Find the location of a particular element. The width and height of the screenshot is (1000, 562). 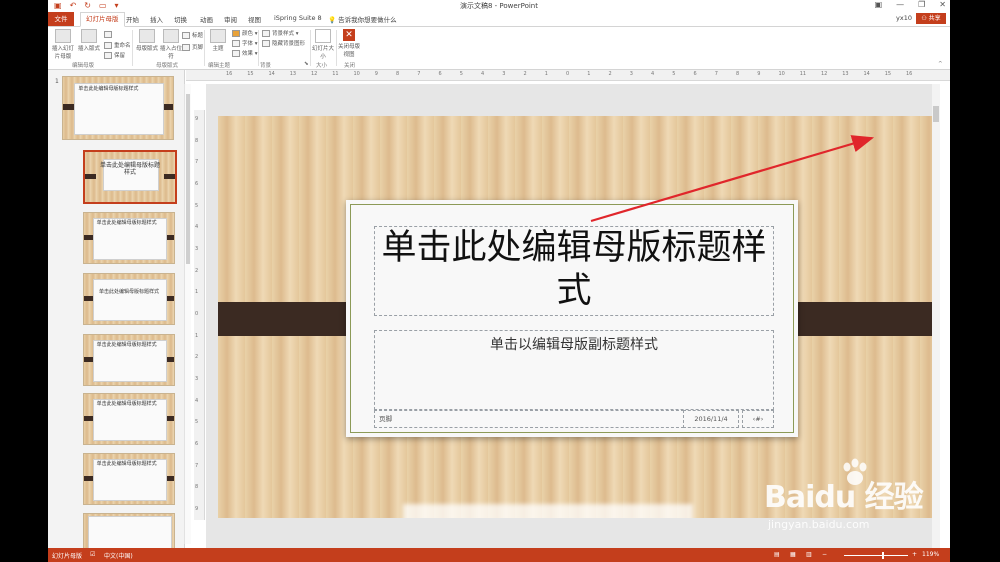

rename-button: 重命名 is located at coordinates (117, 45).